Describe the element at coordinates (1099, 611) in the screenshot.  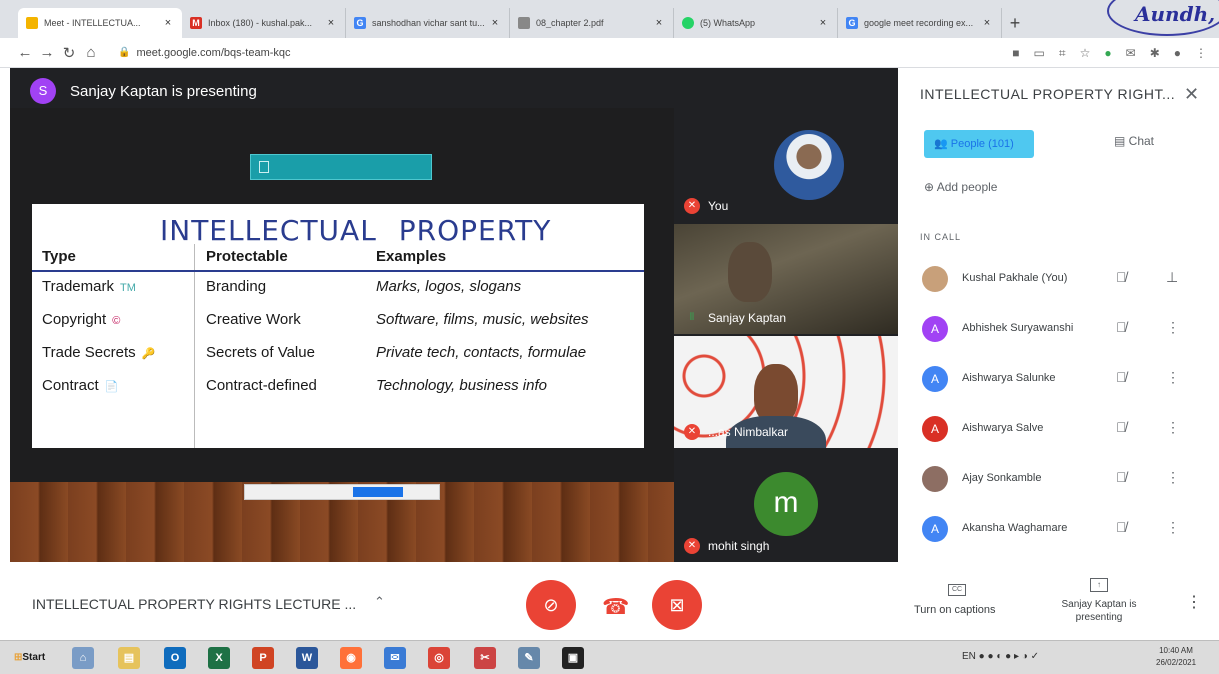
I see `presenting-button: Sanjay Kaptan is presenting` at that location.